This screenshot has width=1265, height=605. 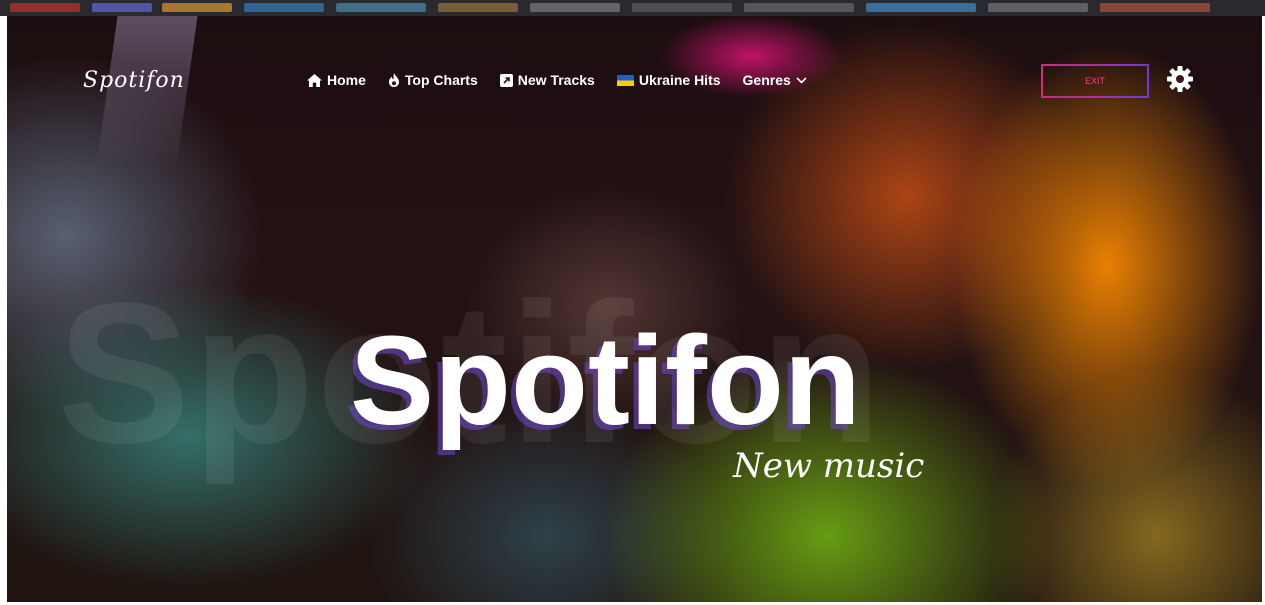 What do you see at coordinates (679, 80) in the screenshot?
I see `nav-label-ukraine-hits: Ukraine Hits` at bounding box center [679, 80].